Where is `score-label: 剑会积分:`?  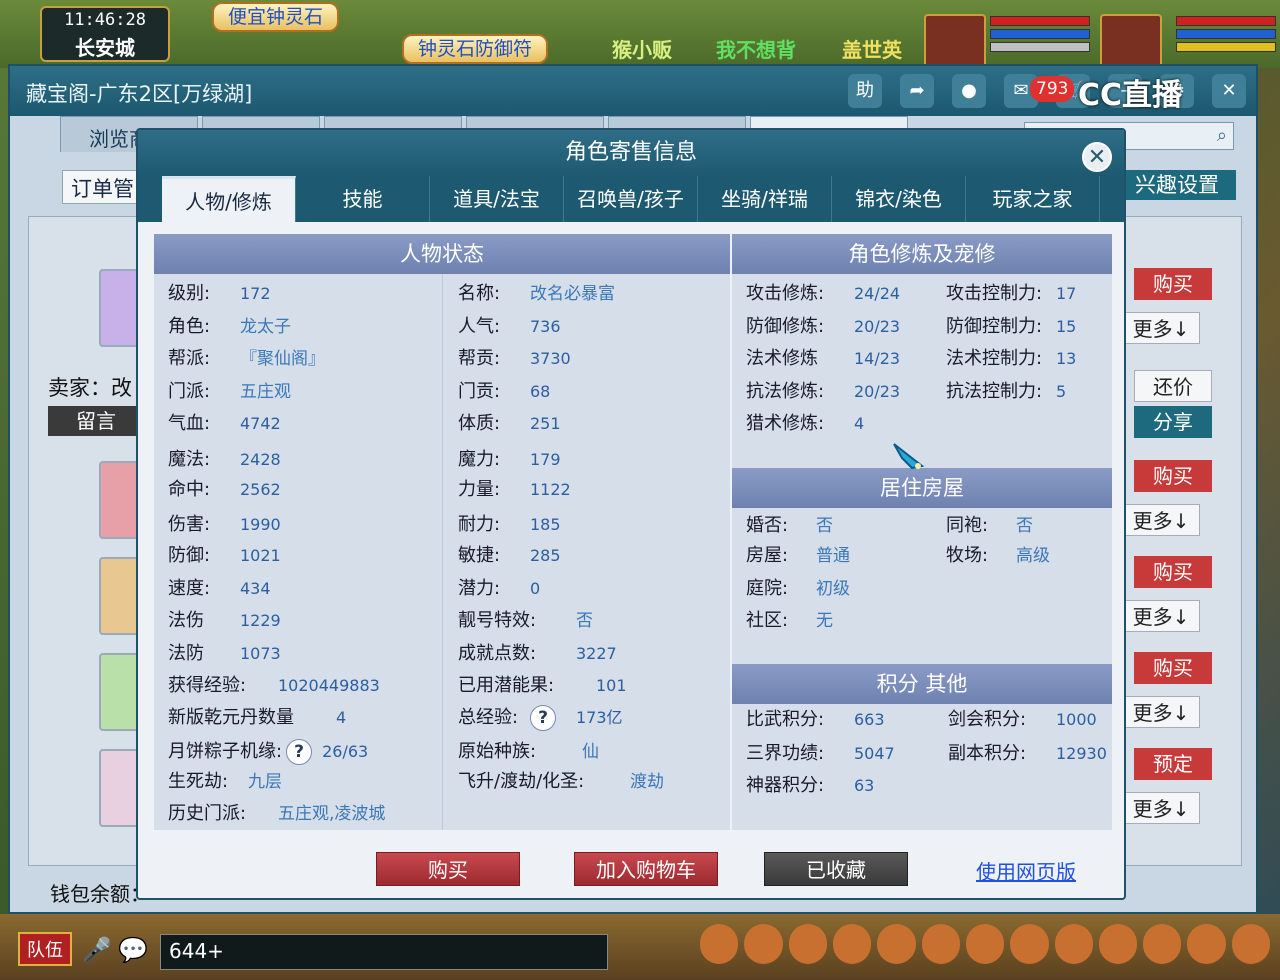 score-label: 剑会积分: is located at coordinates (987, 719).